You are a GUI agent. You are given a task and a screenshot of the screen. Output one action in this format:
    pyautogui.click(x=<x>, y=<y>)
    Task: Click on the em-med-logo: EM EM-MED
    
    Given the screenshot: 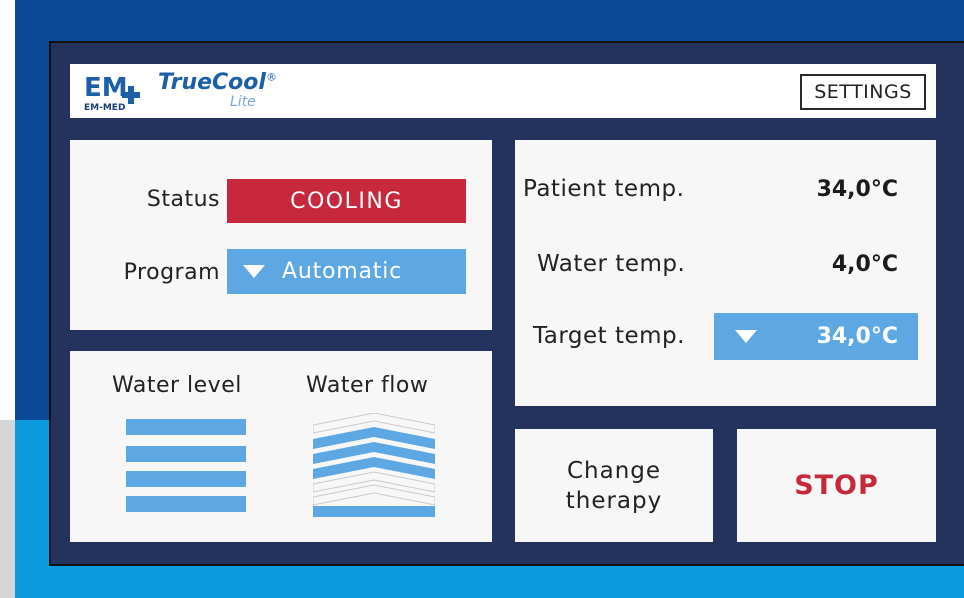 What is the action you would take?
    pyautogui.click(x=112, y=93)
    